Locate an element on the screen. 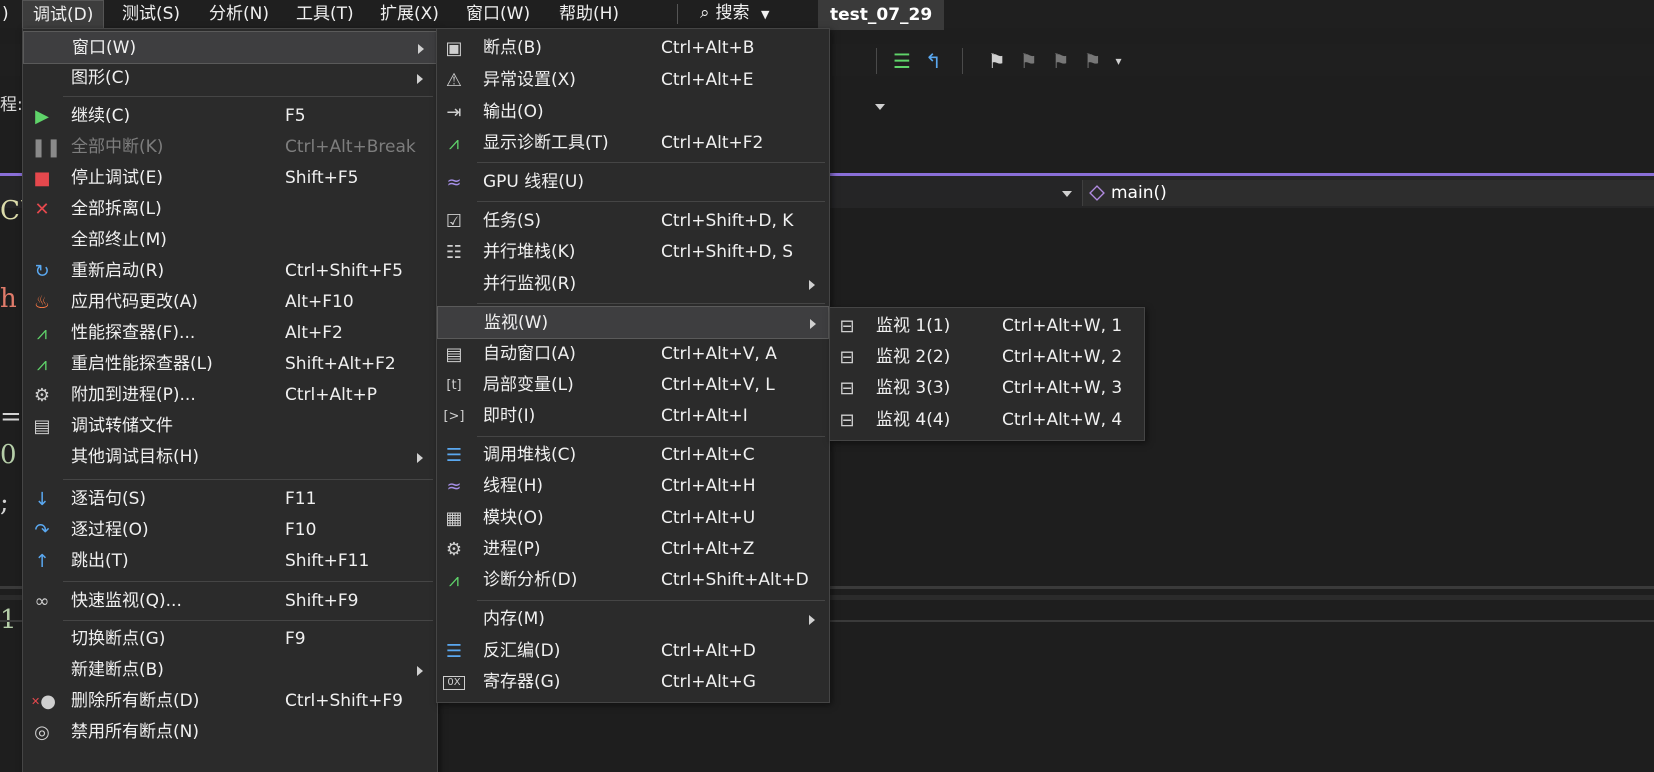 This screenshot has width=1654, height=772. debug-menu-item-terminate-all: 全部终止(M) is located at coordinates (230, 240).